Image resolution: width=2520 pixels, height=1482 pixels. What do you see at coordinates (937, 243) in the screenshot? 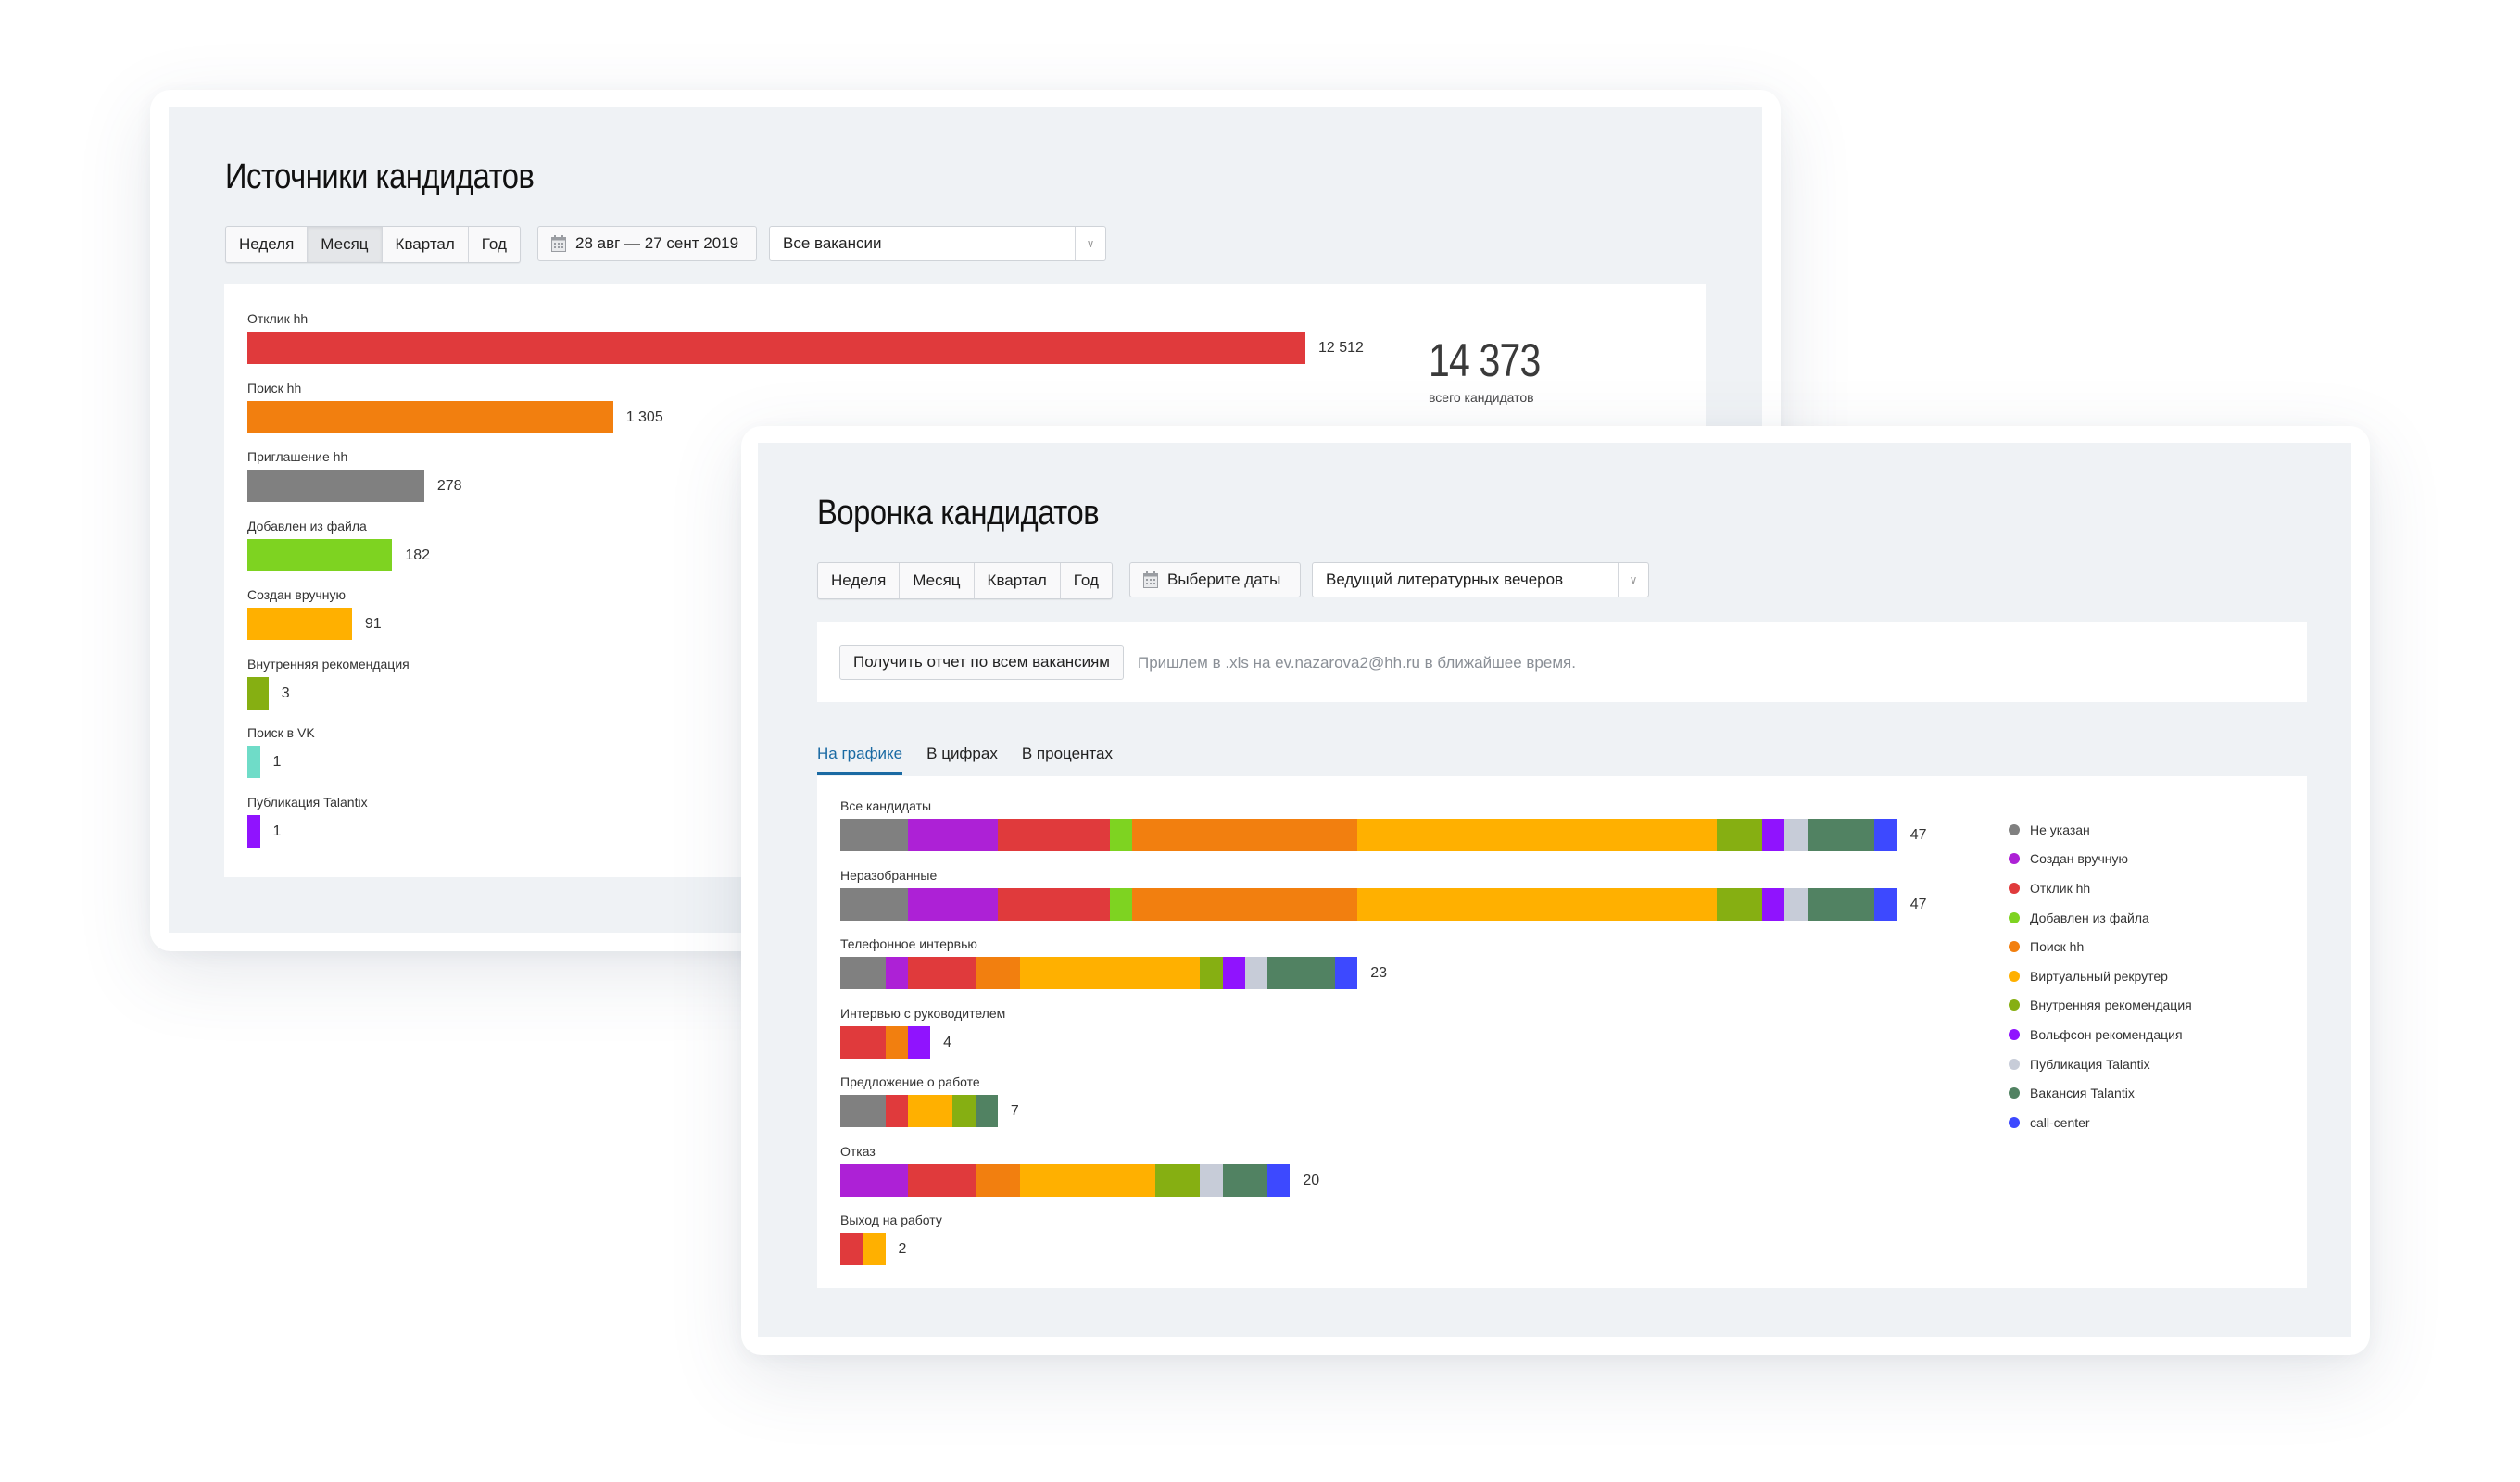
I see `sources-vacancy-select: Все вакансии ∨` at bounding box center [937, 243].